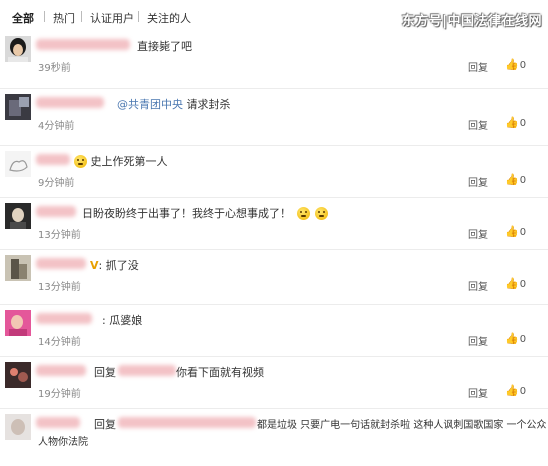  I want to click on comment-text: 史上作死第一人, so click(120, 161).